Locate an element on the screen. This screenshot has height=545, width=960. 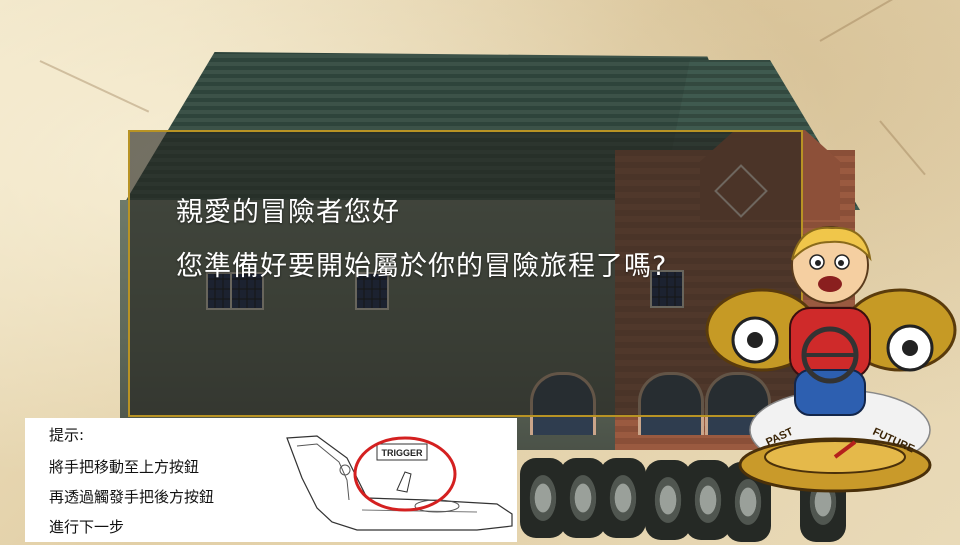
hint-text: 提示: 將手把移動至上方按鈕 再透過觸發手把後方按鈕 進行下一步 is located at coordinates (151, 480).